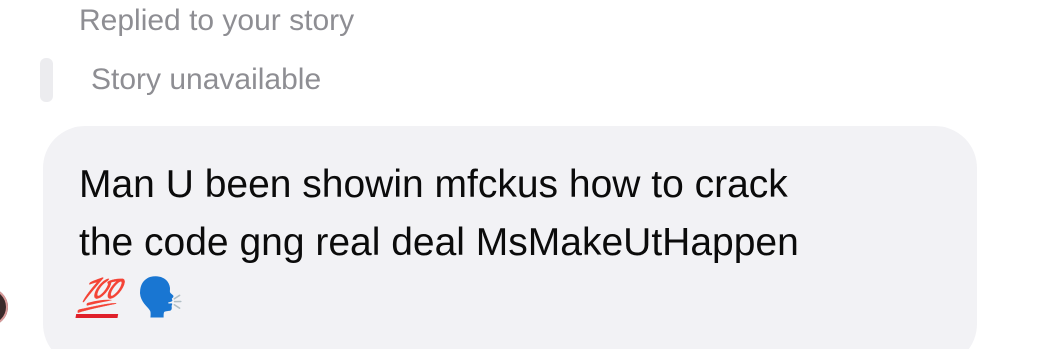 This screenshot has height=349, width=1047. What do you see at coordinates (4, 307) in the screenshot?
I see `sender-avatar` at bounding box center [4, 307].